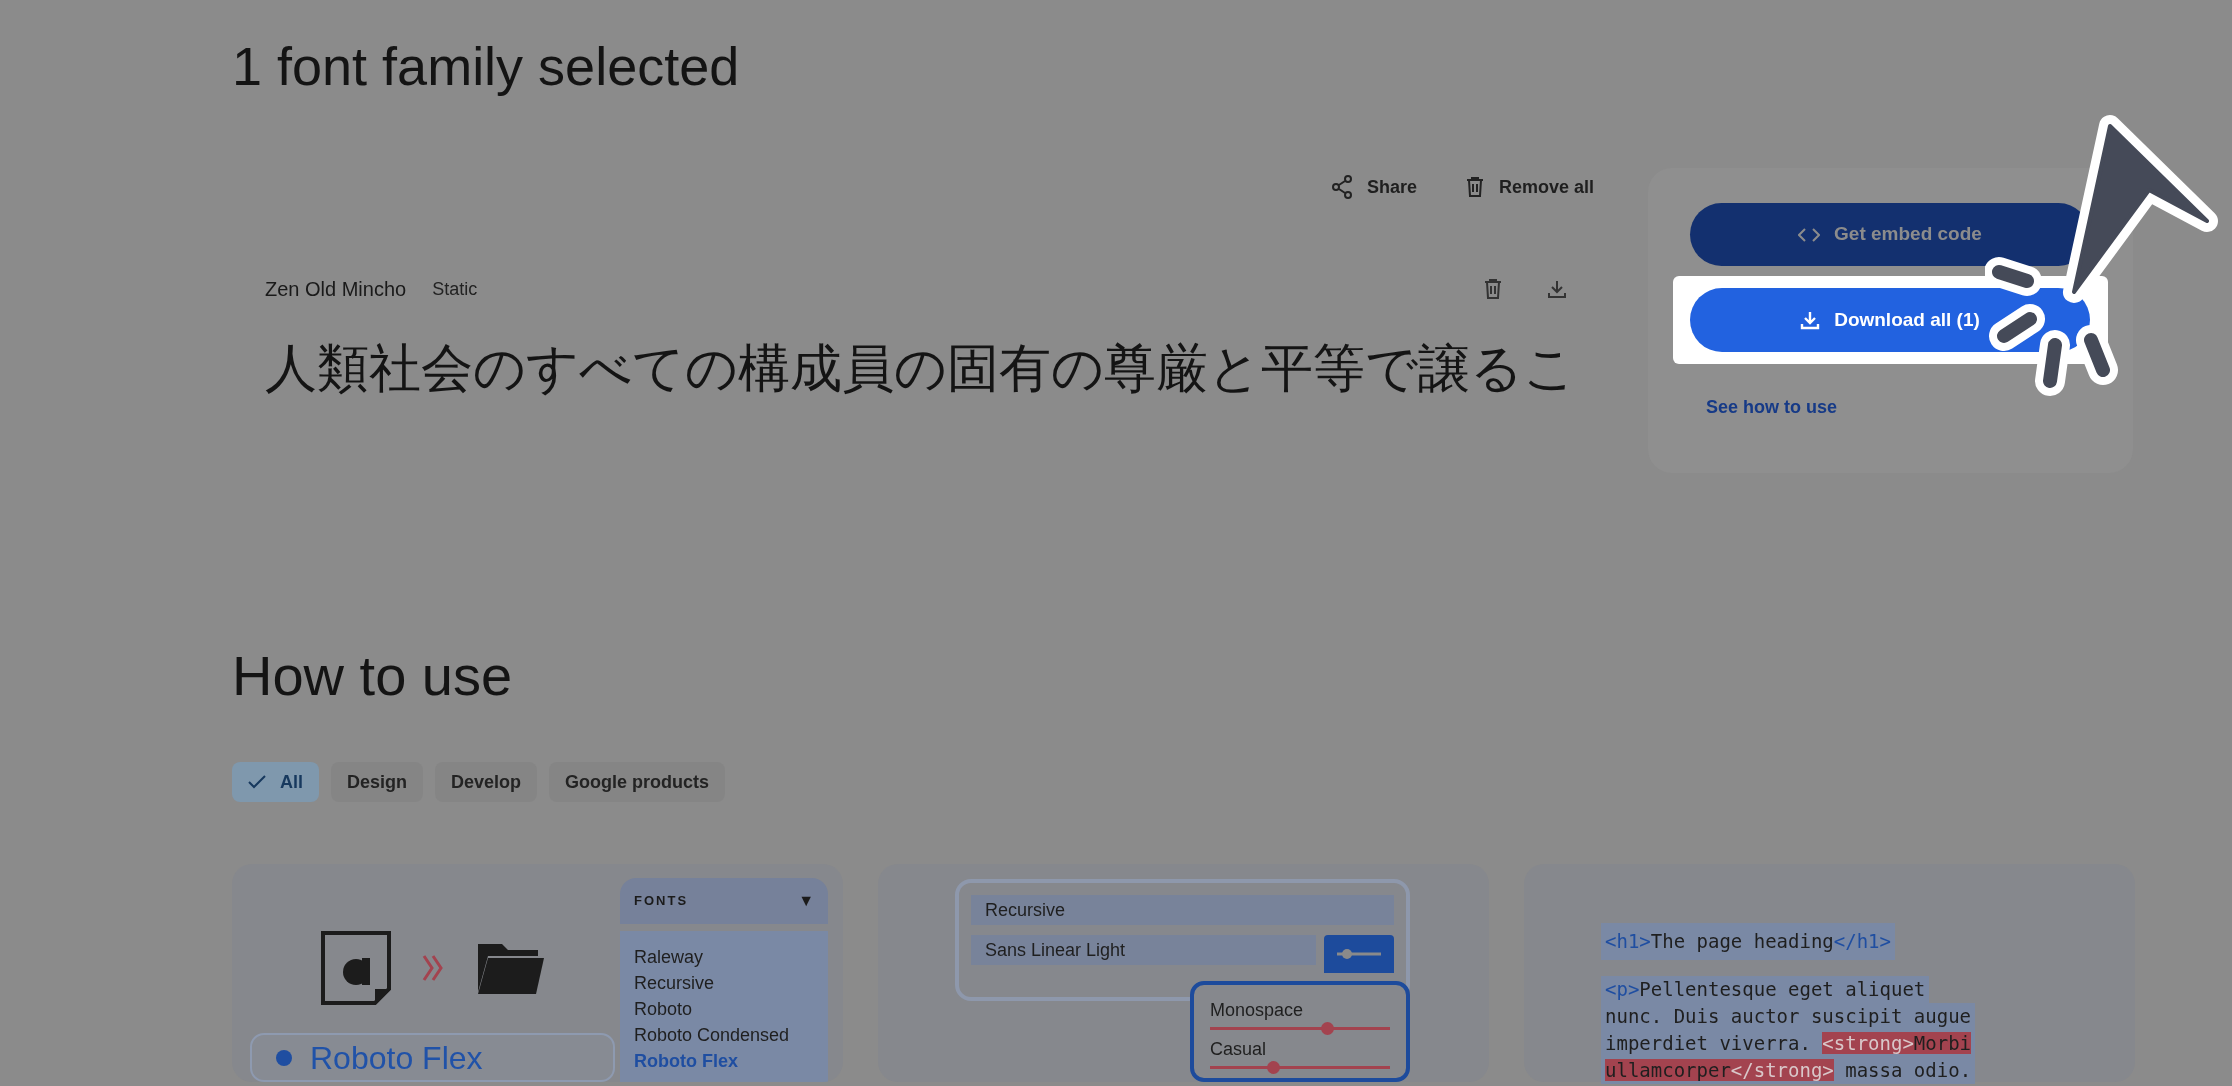  Describe the element at coordinates (486, 66) in the screenshot. I see `page-title: 1 font family selected` at that location.